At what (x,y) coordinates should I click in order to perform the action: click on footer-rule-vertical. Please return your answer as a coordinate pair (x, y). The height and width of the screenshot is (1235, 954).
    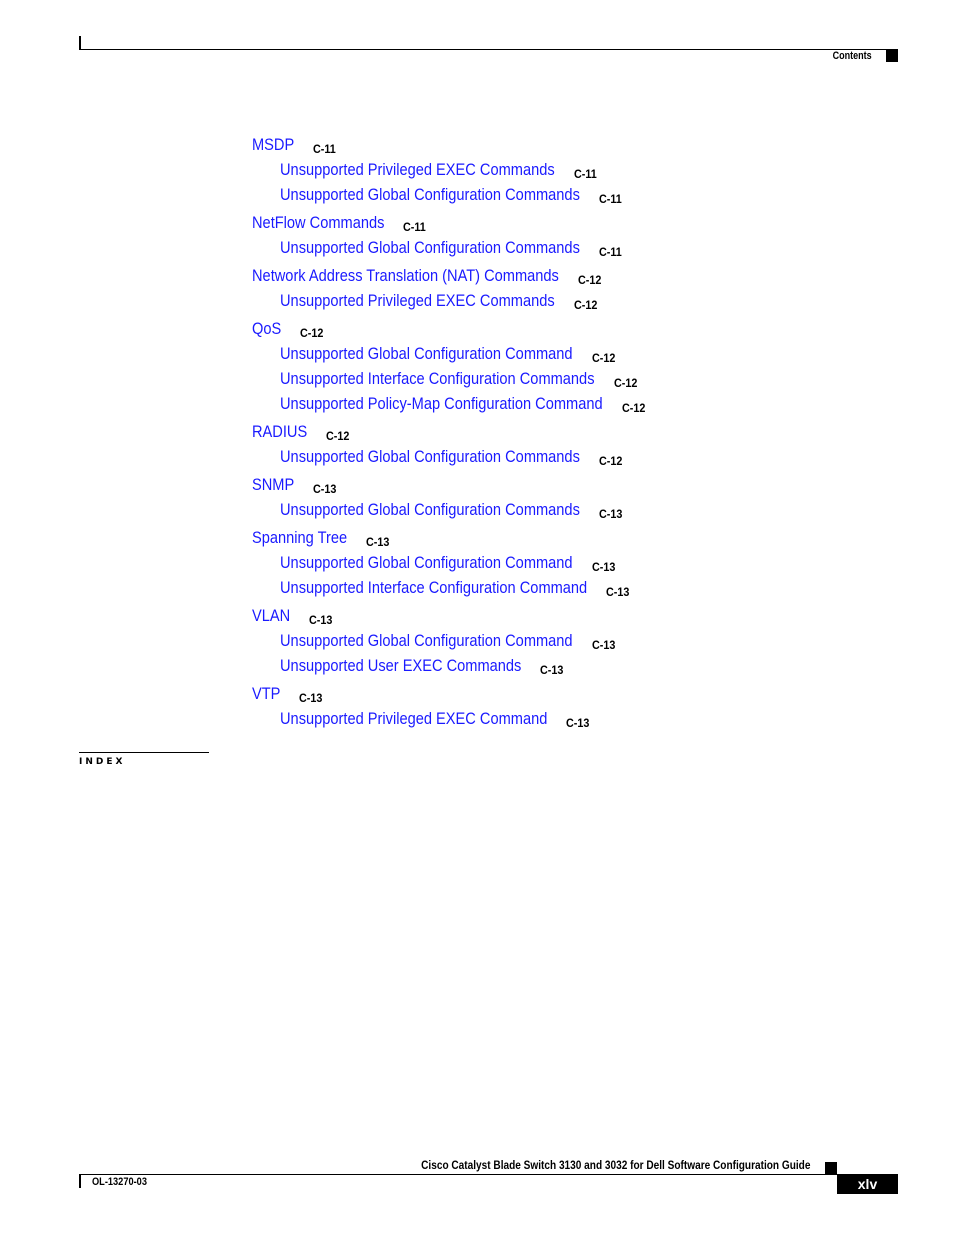
    Looking at the image, I should click on (80, 1181).